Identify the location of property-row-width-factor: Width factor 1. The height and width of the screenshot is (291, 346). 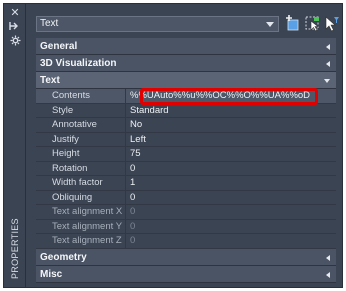
(186, 183).